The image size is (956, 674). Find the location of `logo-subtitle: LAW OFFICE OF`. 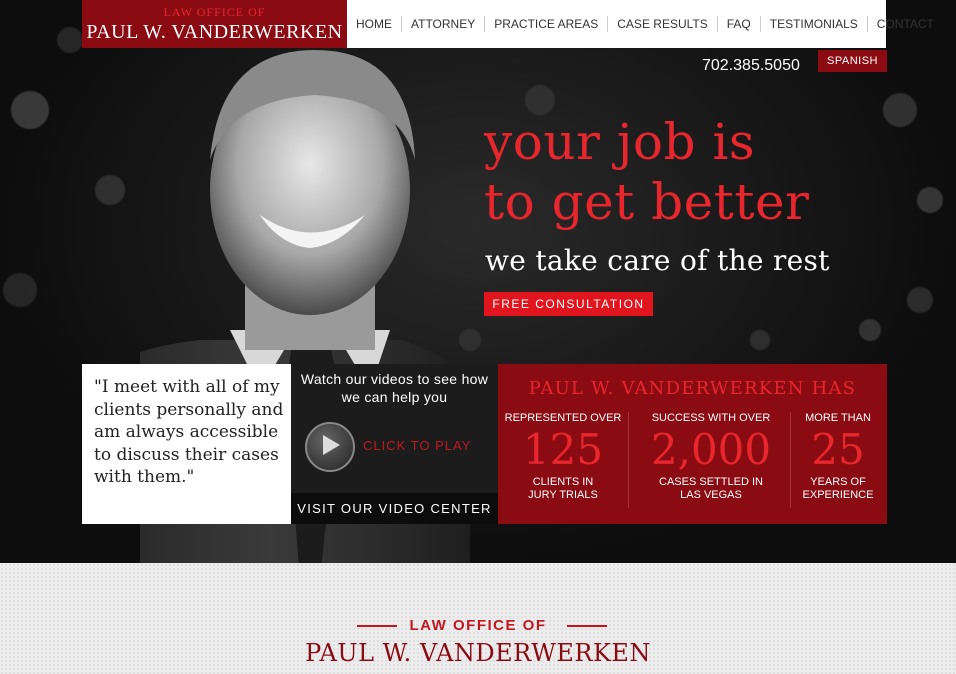

logo-subtitle: LAW OFFICE OF is located at coordinates (214, 12).